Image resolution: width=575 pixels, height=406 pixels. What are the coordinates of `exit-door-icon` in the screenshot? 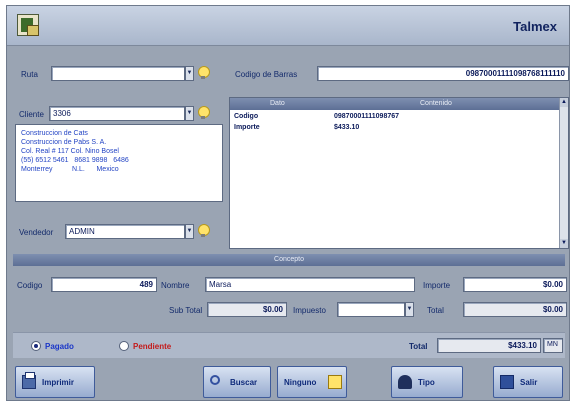 It's located at (507, 382).